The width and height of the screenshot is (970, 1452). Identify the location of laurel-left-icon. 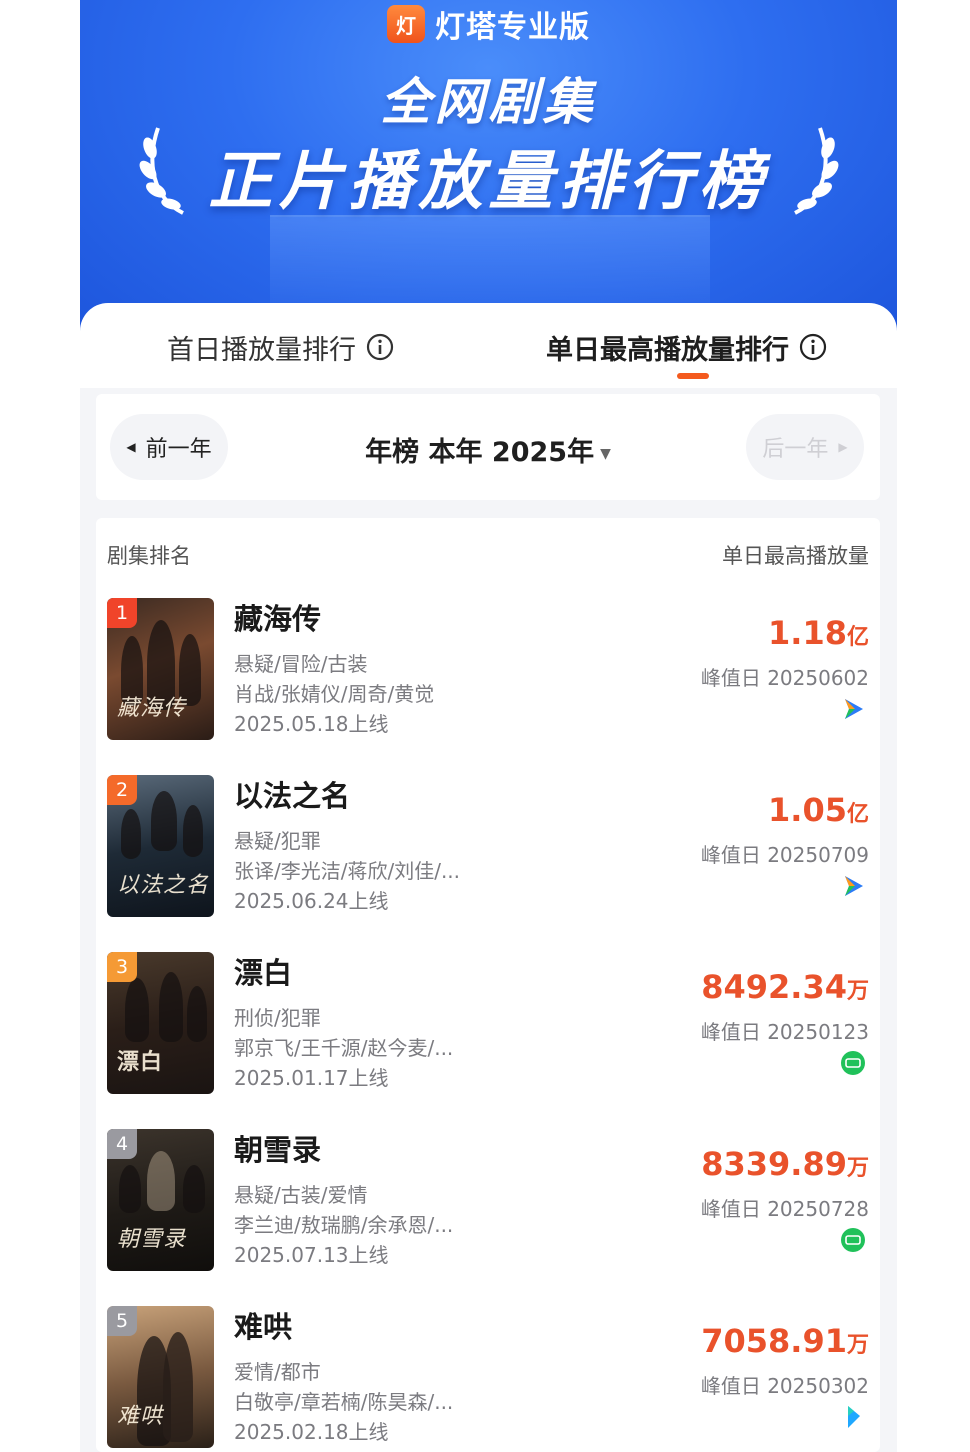
(161, 171).